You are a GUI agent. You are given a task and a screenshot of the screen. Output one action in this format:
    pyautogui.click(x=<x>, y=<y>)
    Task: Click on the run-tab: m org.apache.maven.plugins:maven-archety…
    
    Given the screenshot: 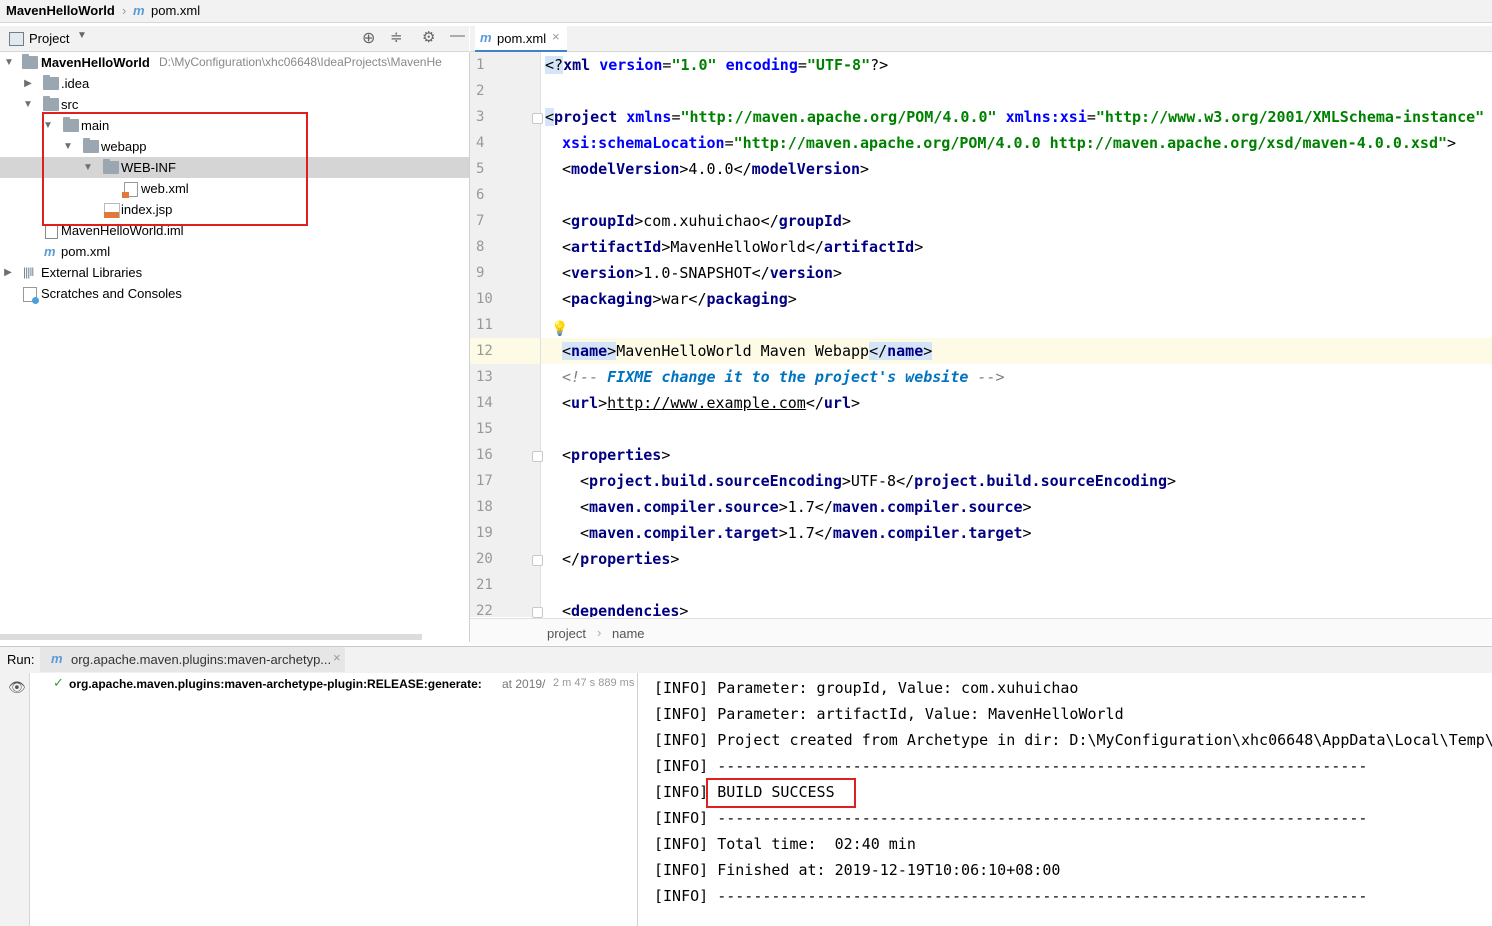 What is the action you would take?
    pyautogui.click(x=192, y=659)
    